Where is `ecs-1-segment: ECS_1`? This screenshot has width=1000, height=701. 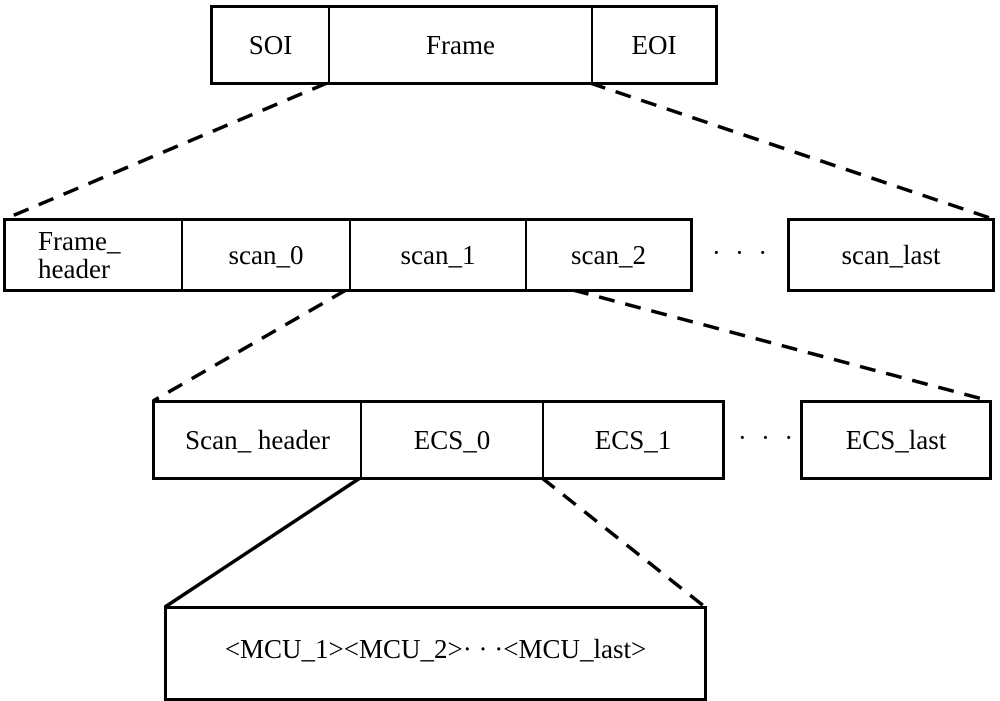 ecs-1-segment: ECS_1 is located at coordinates (632, 440).